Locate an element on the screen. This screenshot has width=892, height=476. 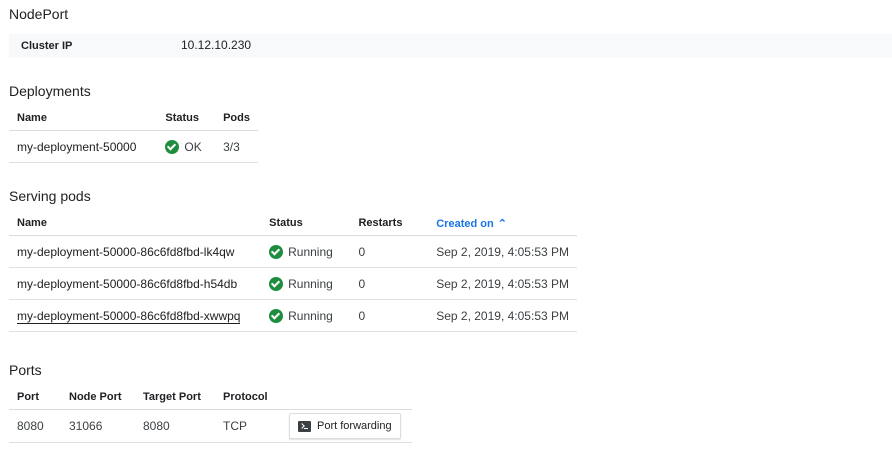
ports-header-actions is located at coordinates (346, 397).